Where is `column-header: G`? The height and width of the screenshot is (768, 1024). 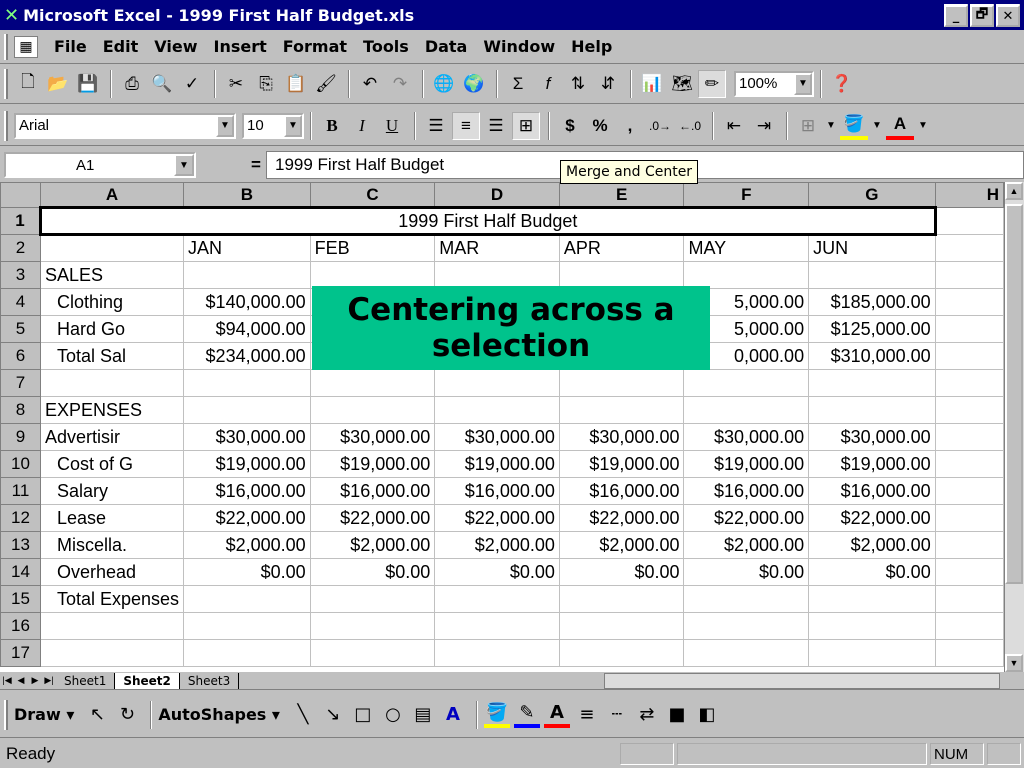
column-header: G is located at coordinates (872, 195).